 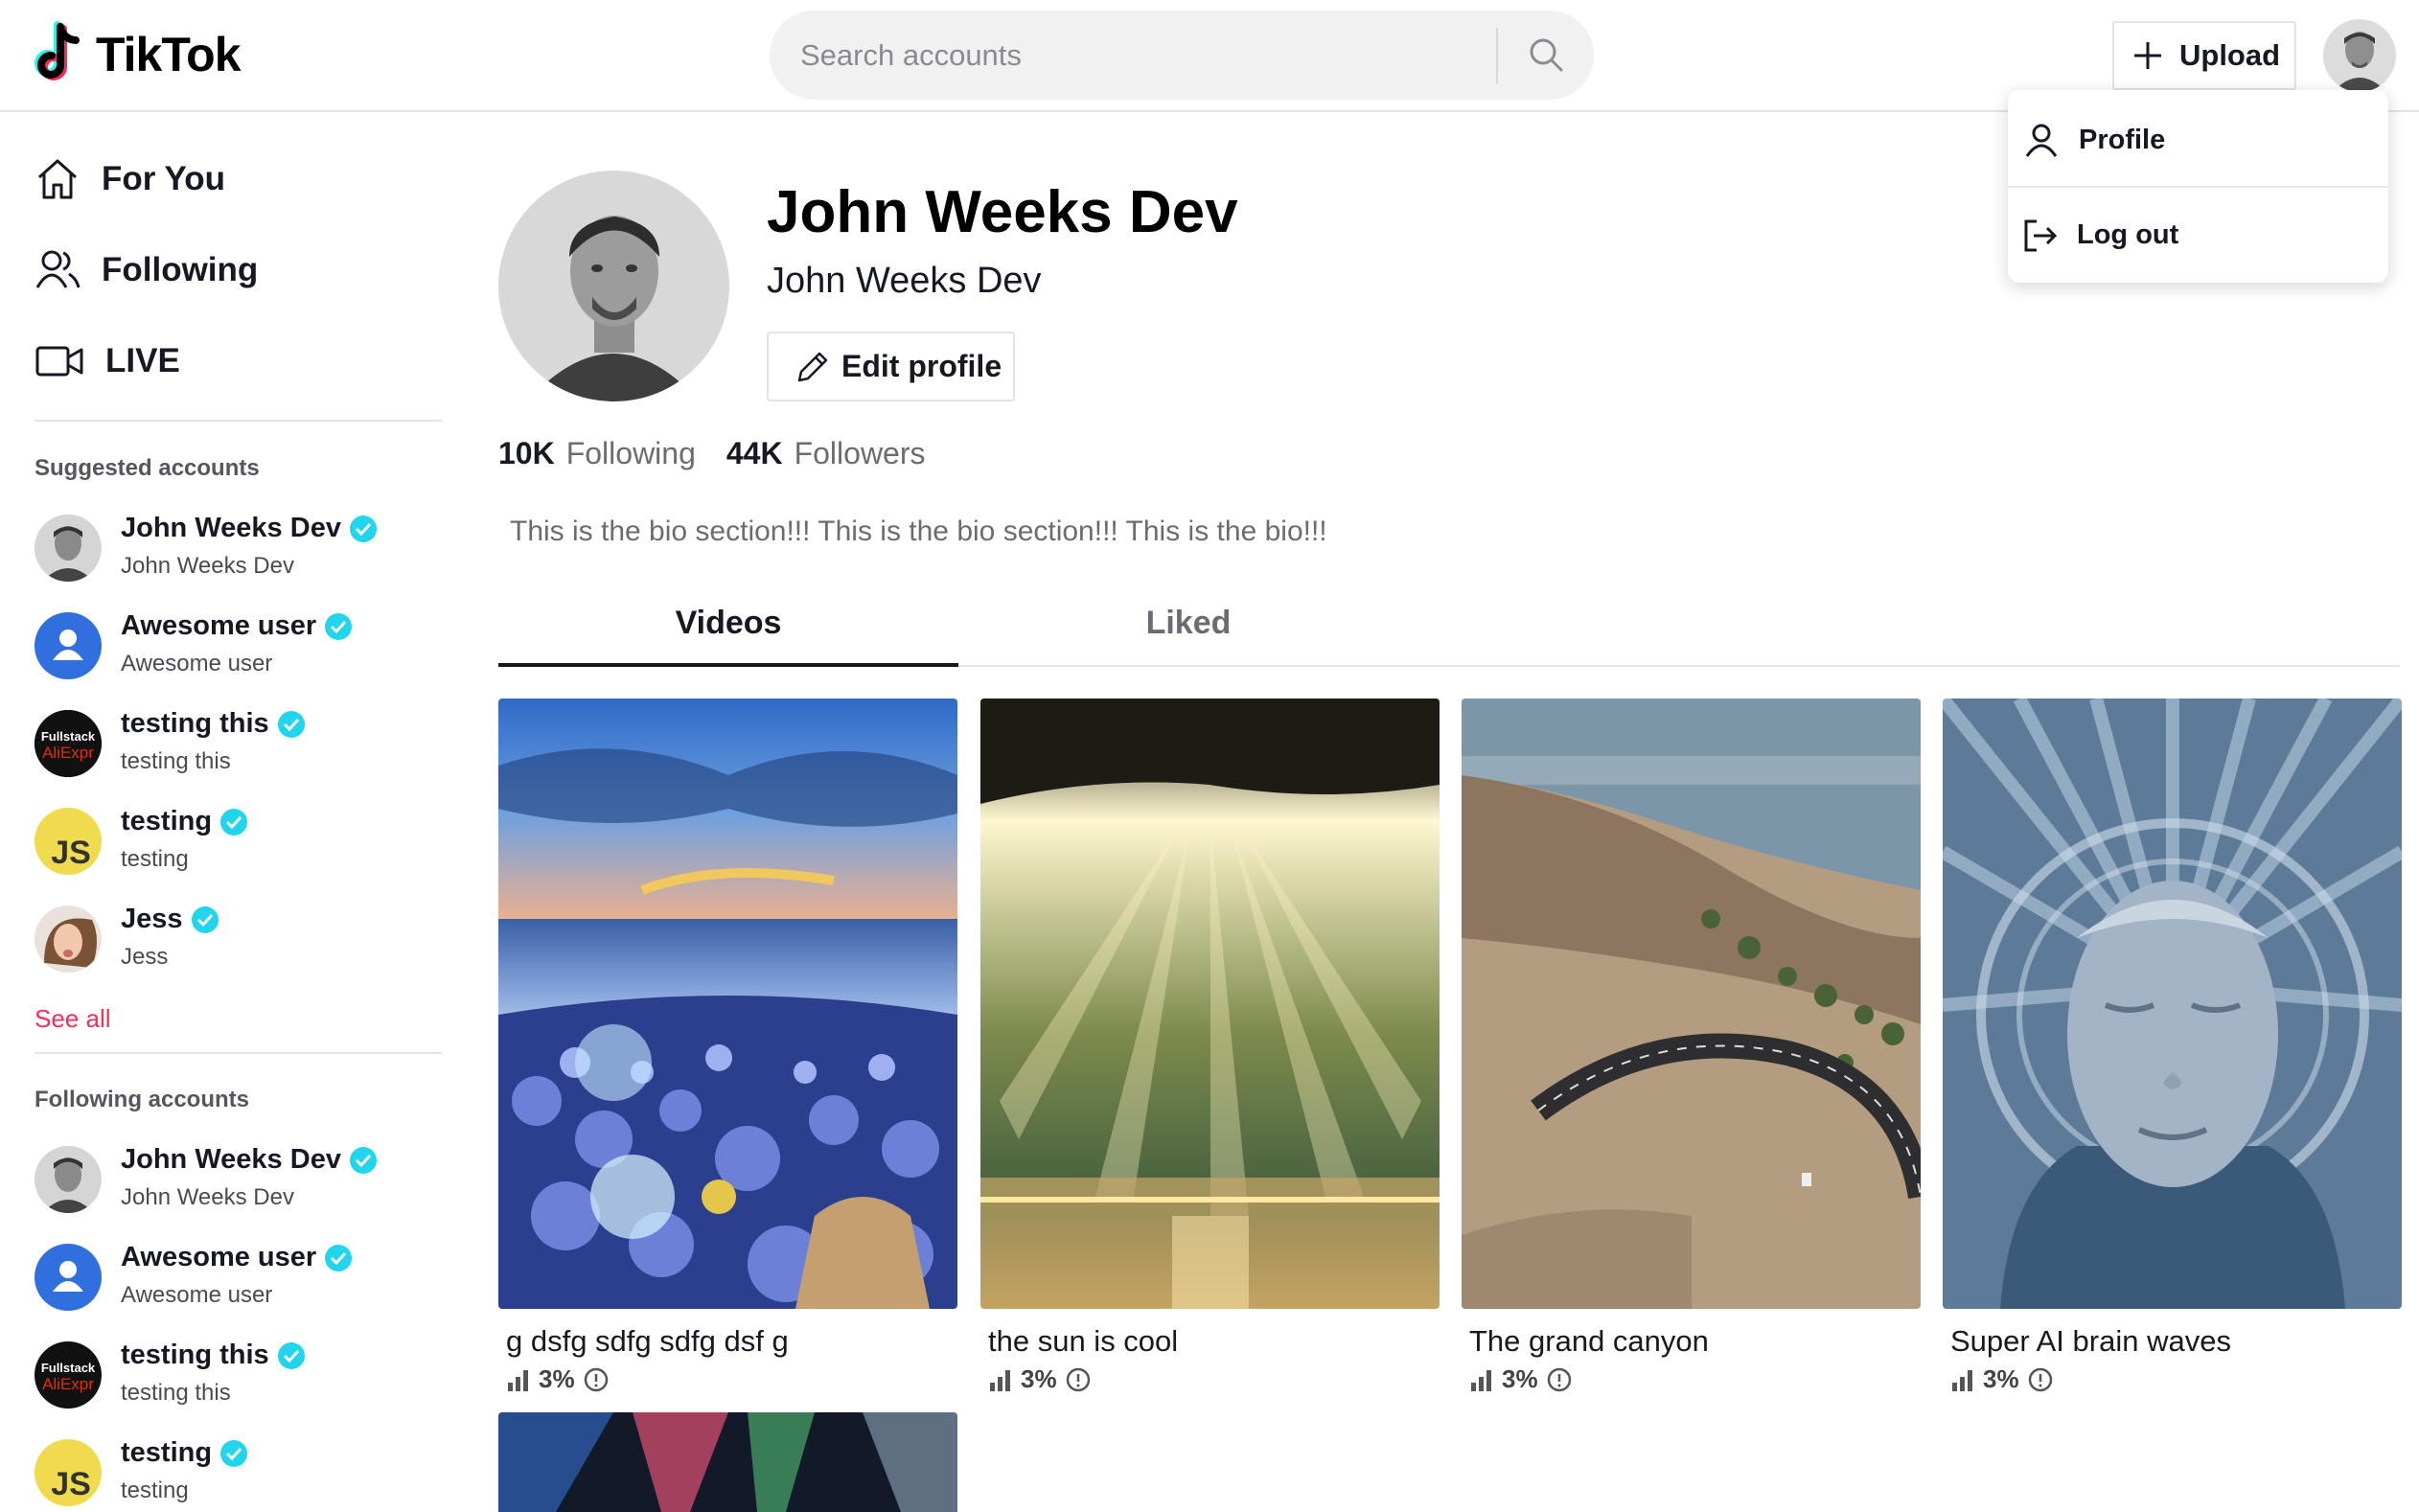 I want to click on upload-button: Upload, so click(x=2204, y=55).